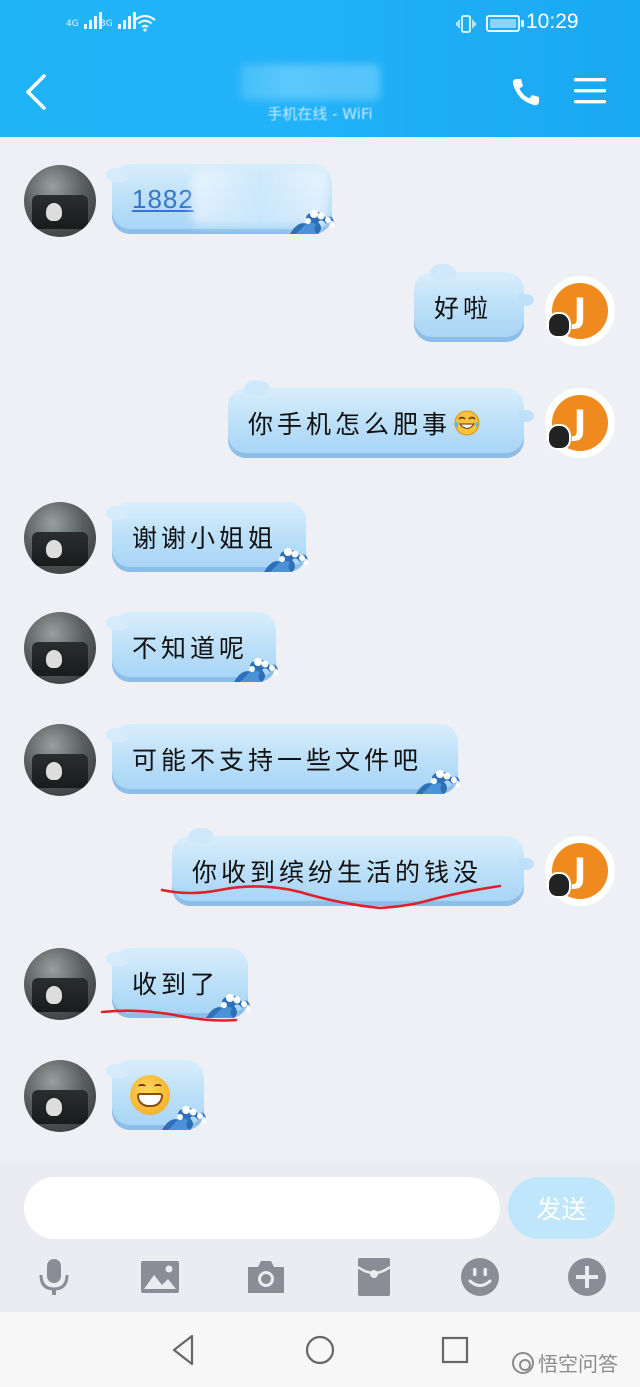  I want to click on sim1-signal-icon: 4G, so click(84, 20).